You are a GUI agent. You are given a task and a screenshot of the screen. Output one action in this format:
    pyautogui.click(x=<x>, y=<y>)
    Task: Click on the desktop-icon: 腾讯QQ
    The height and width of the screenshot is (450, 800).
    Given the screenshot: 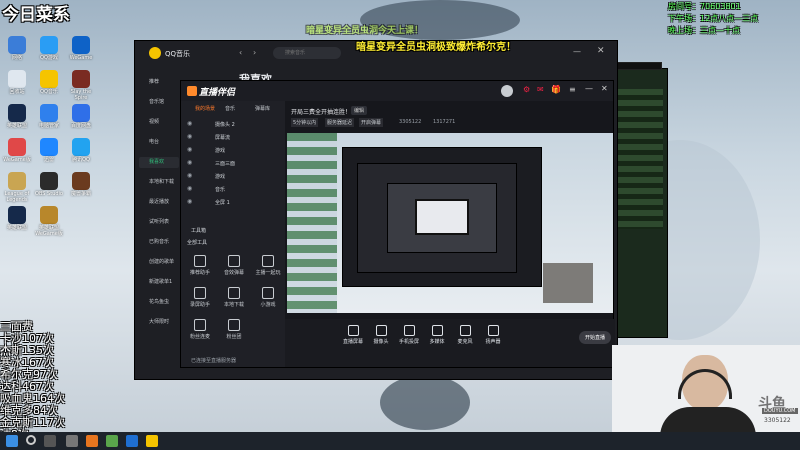 What is the action you would take?
    pyautogui.click(x=81, y=150)
    